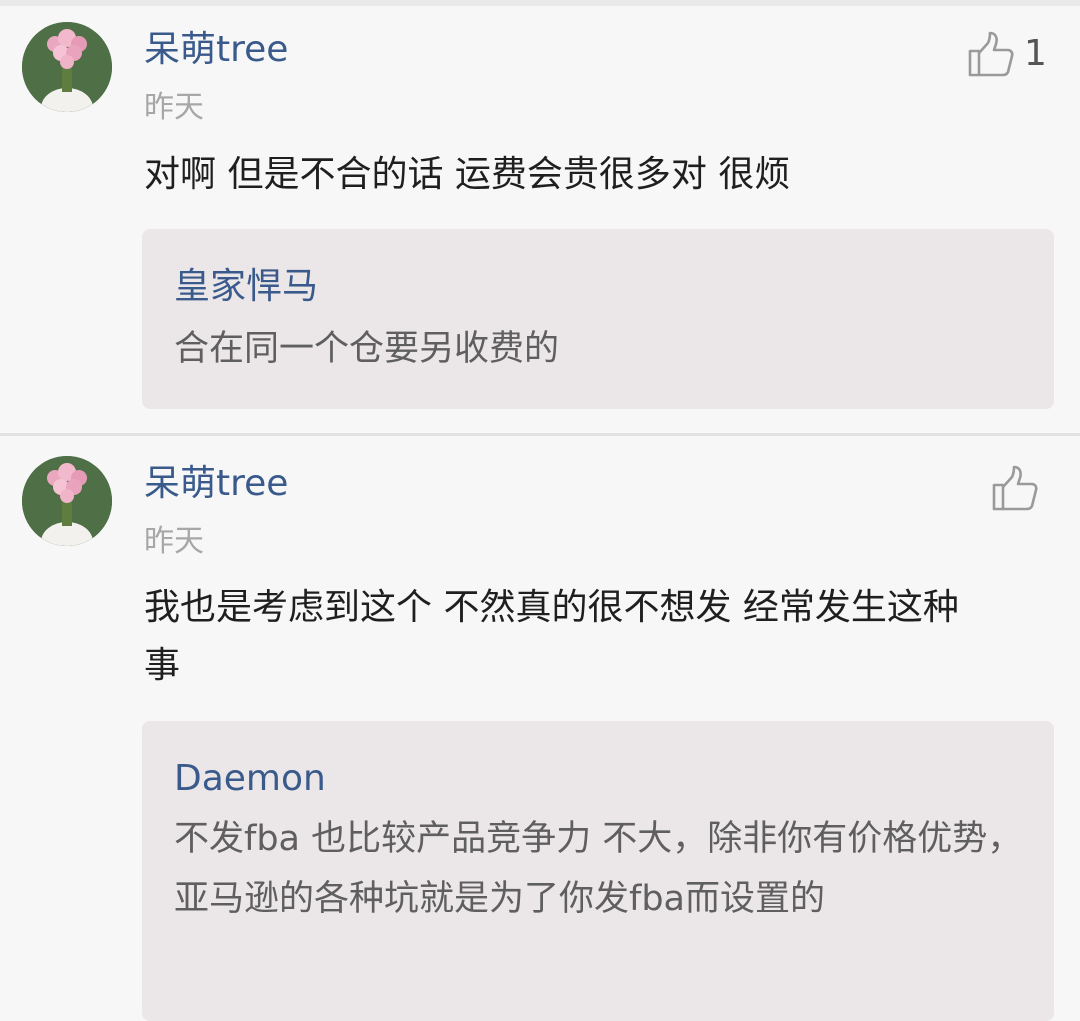 The height and width of the screenshot is (1021, 1080). Describe the element at coordinates (551, 636) in the screenshot. I see `comment-text: 我也是考虑到这个 不然真的很不想发 经常发生这种事` at that location.